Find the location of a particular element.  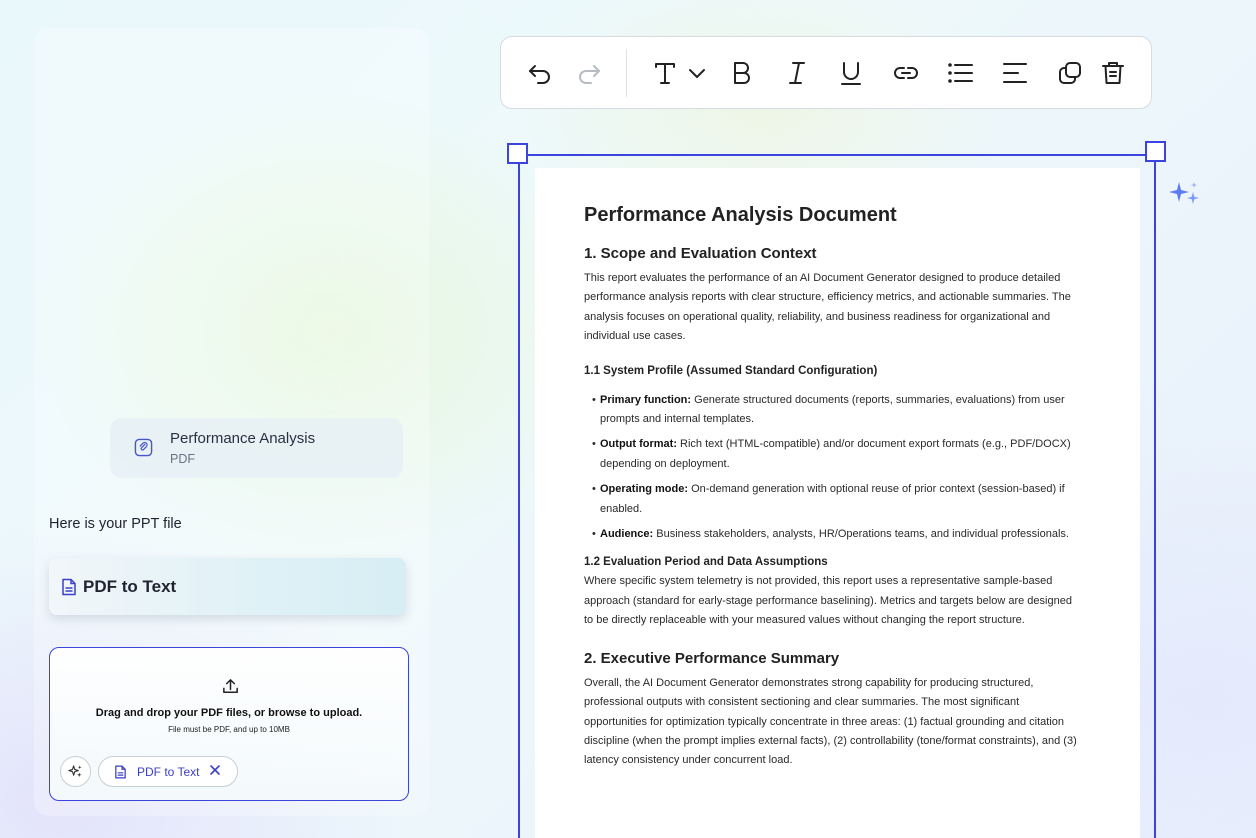

resize-handle-top-right is located at coordinates (1155, 151).